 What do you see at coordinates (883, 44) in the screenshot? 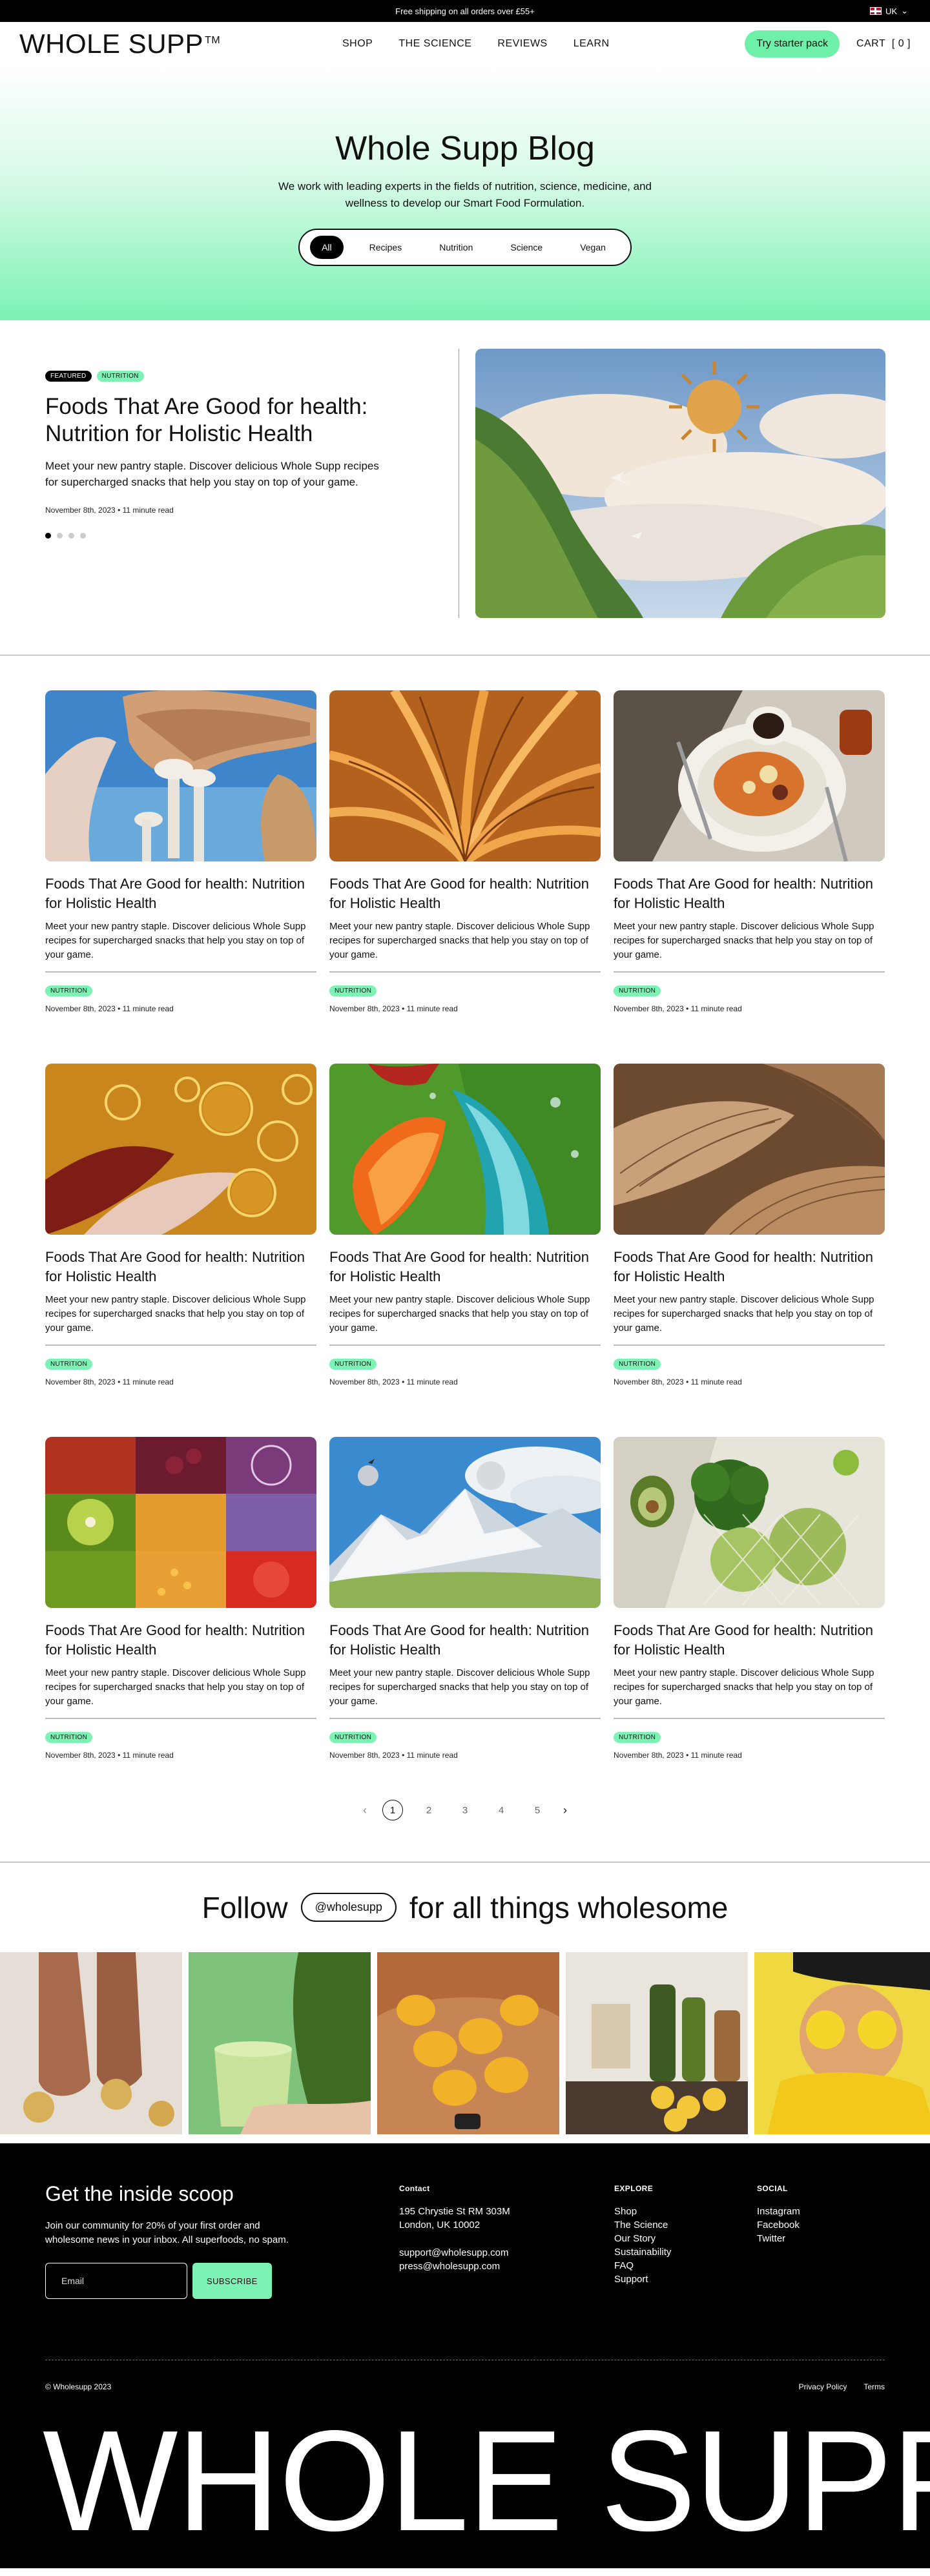
I see `cart-link: CART [ 0 ]` at bounding box center [883, 44].